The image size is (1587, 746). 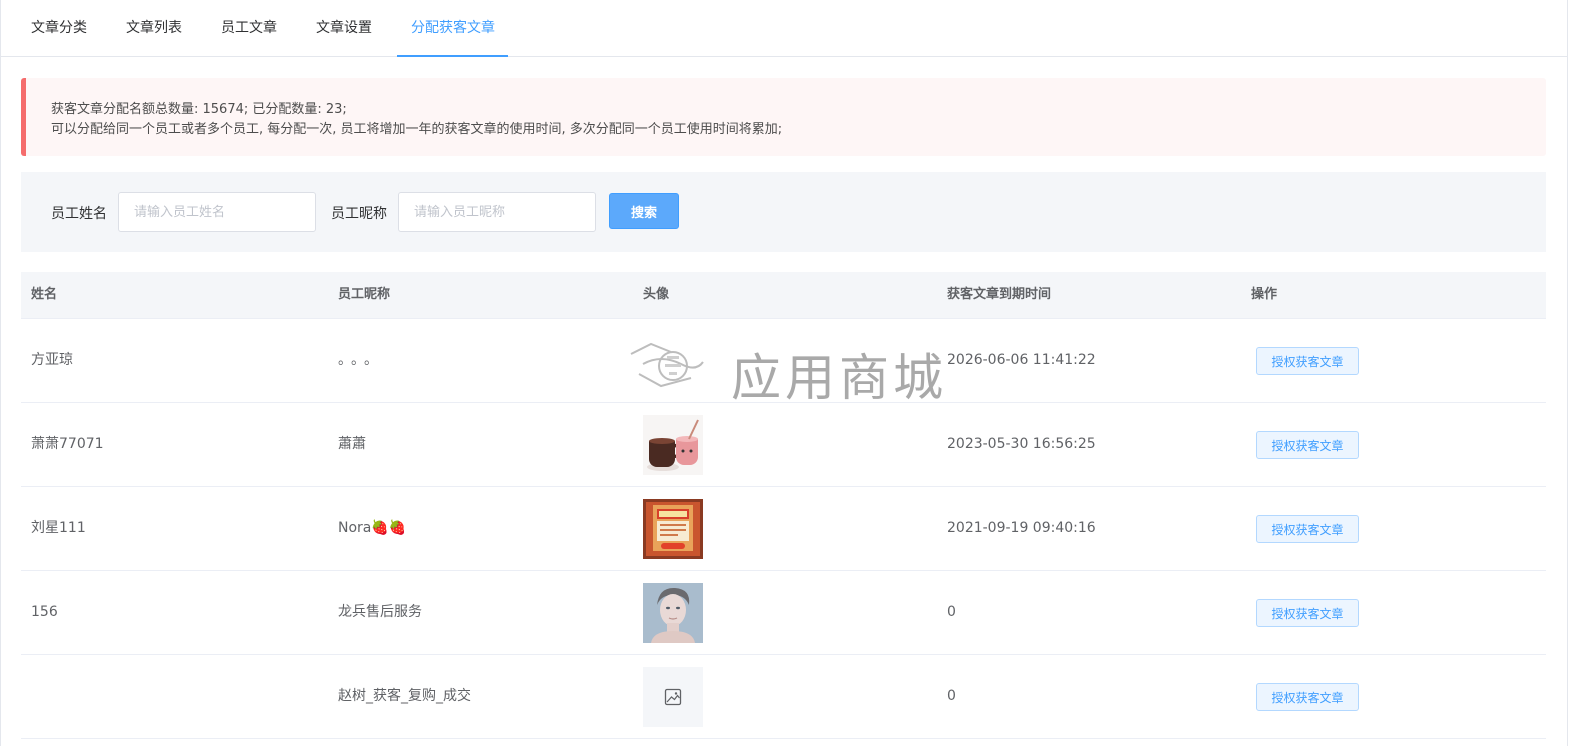 What do you see at coordinates (217, 212) in the screenshot?
I see `employee-name-input` at bounding box center [217, 212].